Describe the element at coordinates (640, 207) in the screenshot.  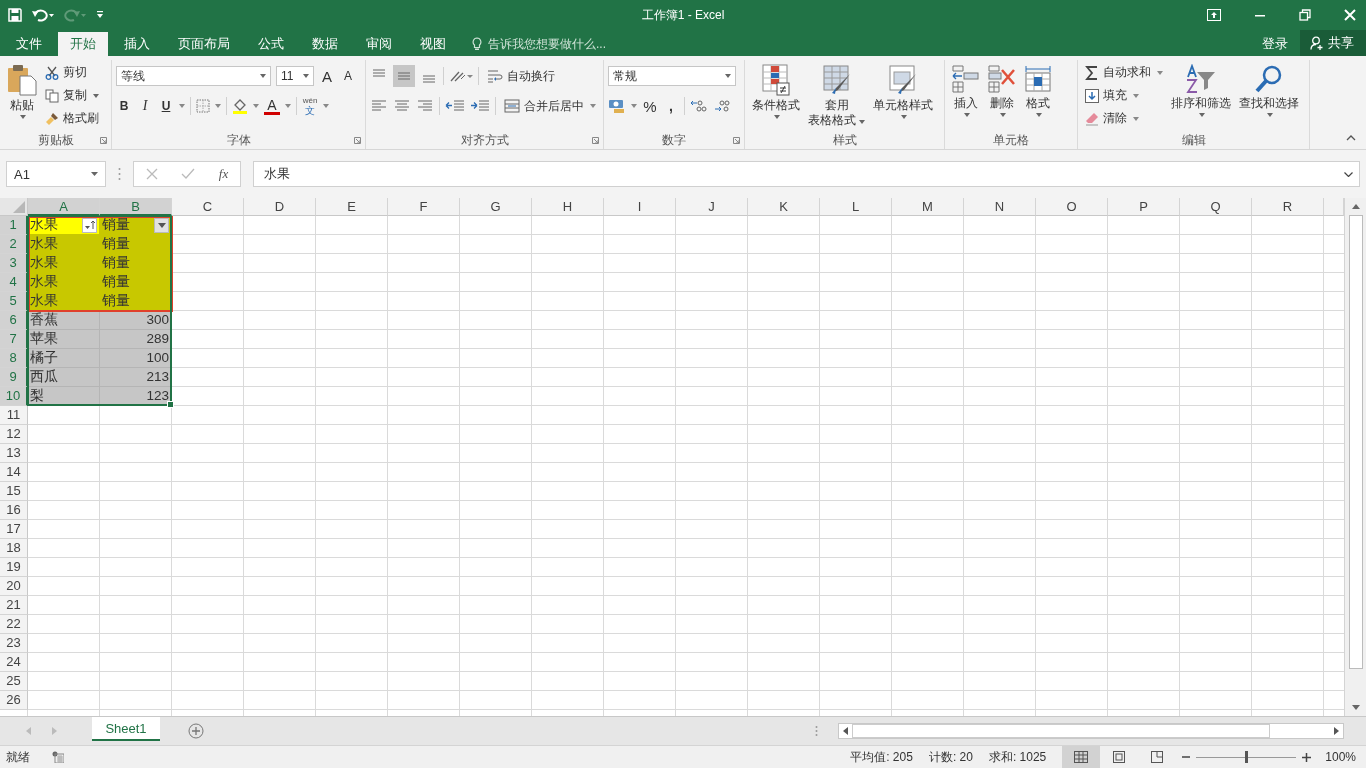
I see `column-header: I` at that location.